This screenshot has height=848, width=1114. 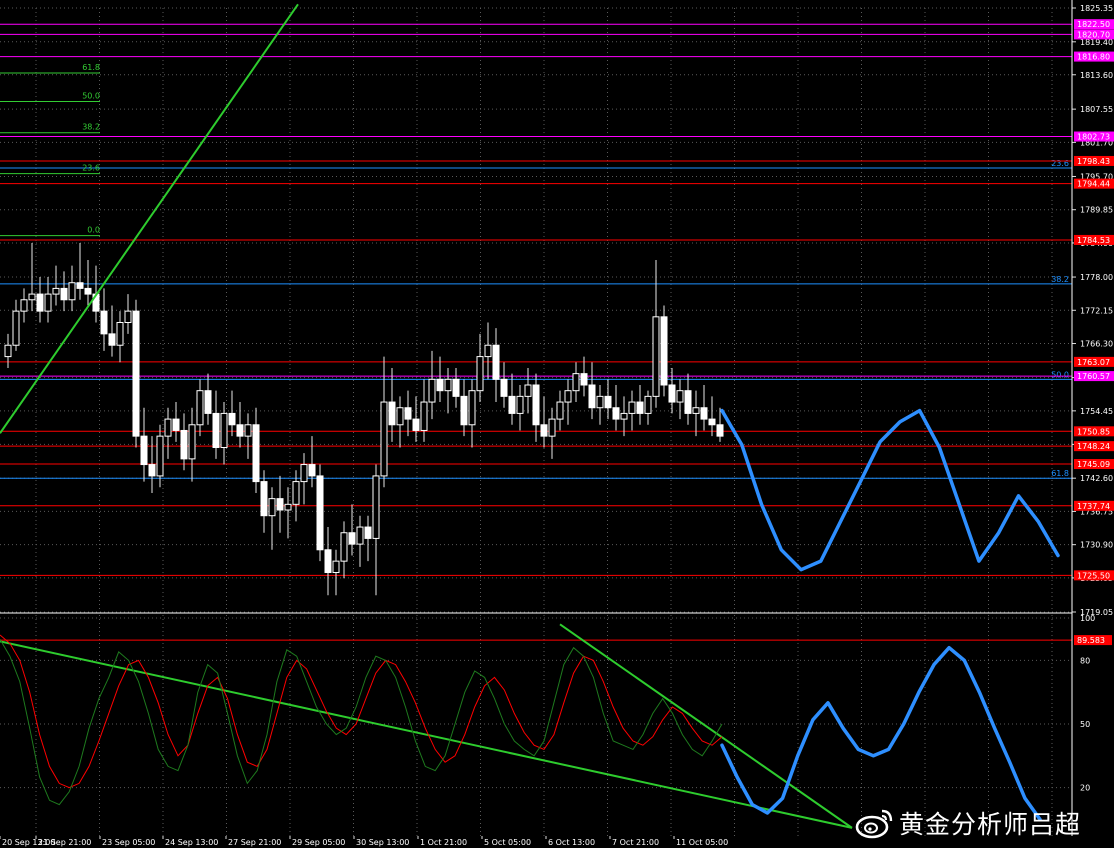 What do you see at coordinates (1096, 75) in the screenshot?
I see `price-axis-label: 1813.60` at bounding box center [1096, 75].